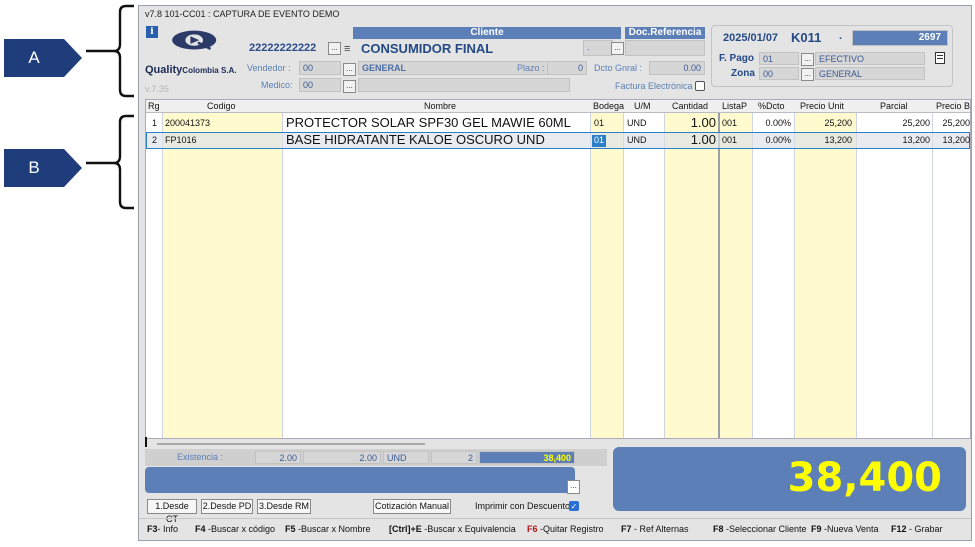 This screenshot has height=547, width=975. I want to click on row-precio-b: 13,200, so click(956, 140).